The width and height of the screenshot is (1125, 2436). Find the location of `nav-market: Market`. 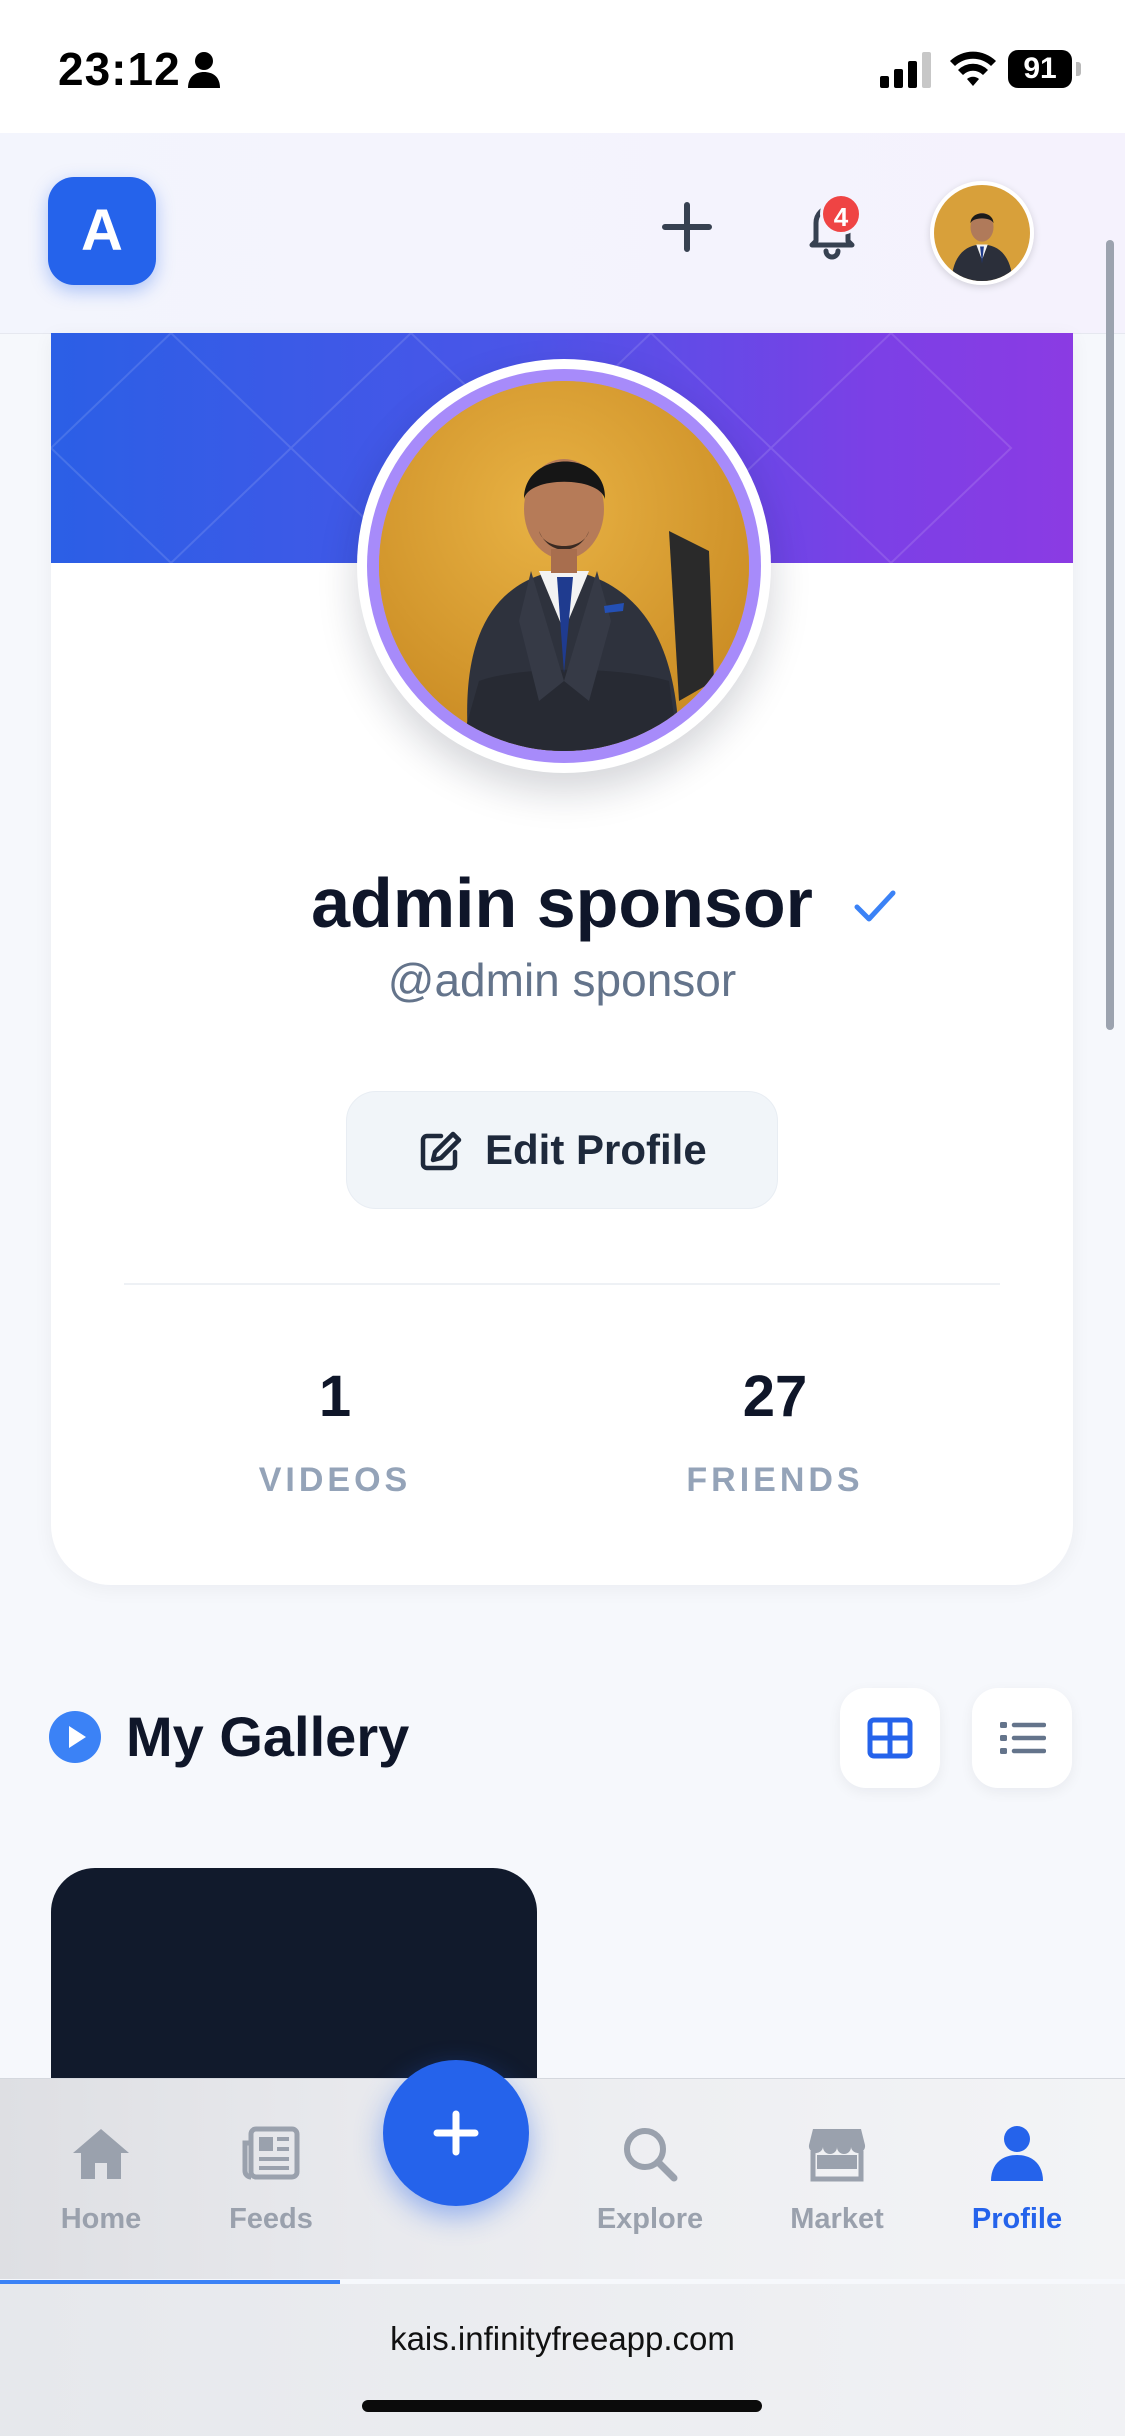

nav-market: Market is located at coordinates (837, 2179).